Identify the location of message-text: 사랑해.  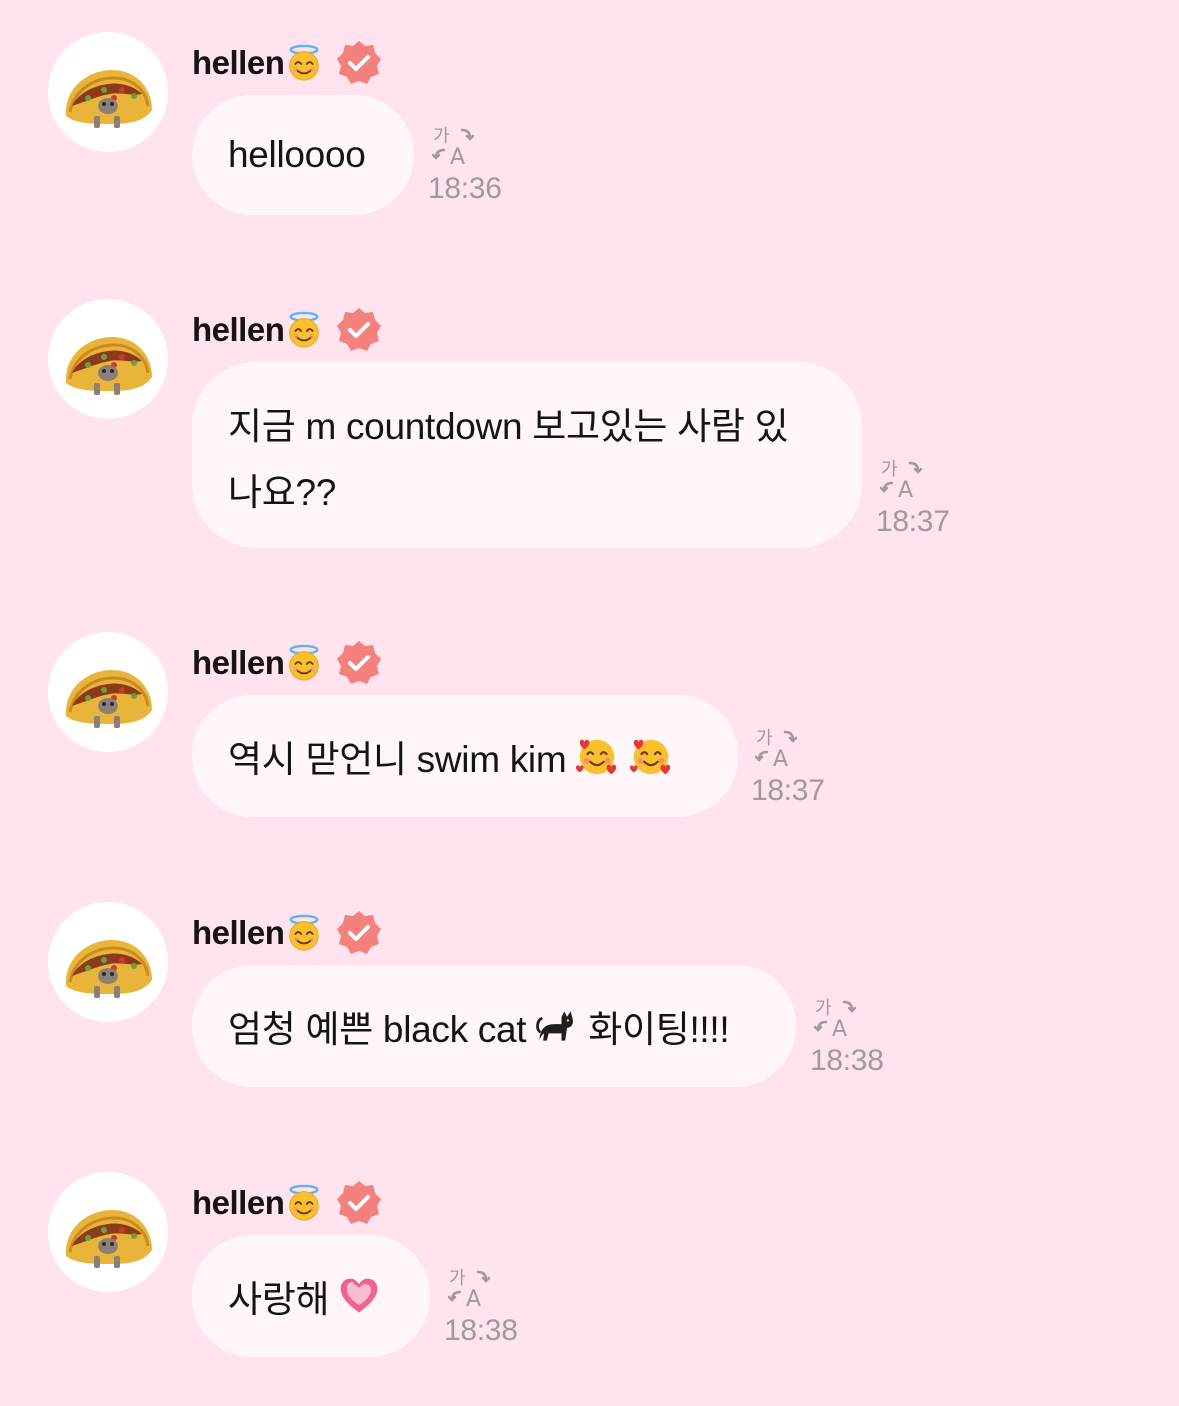
(279, 1299).